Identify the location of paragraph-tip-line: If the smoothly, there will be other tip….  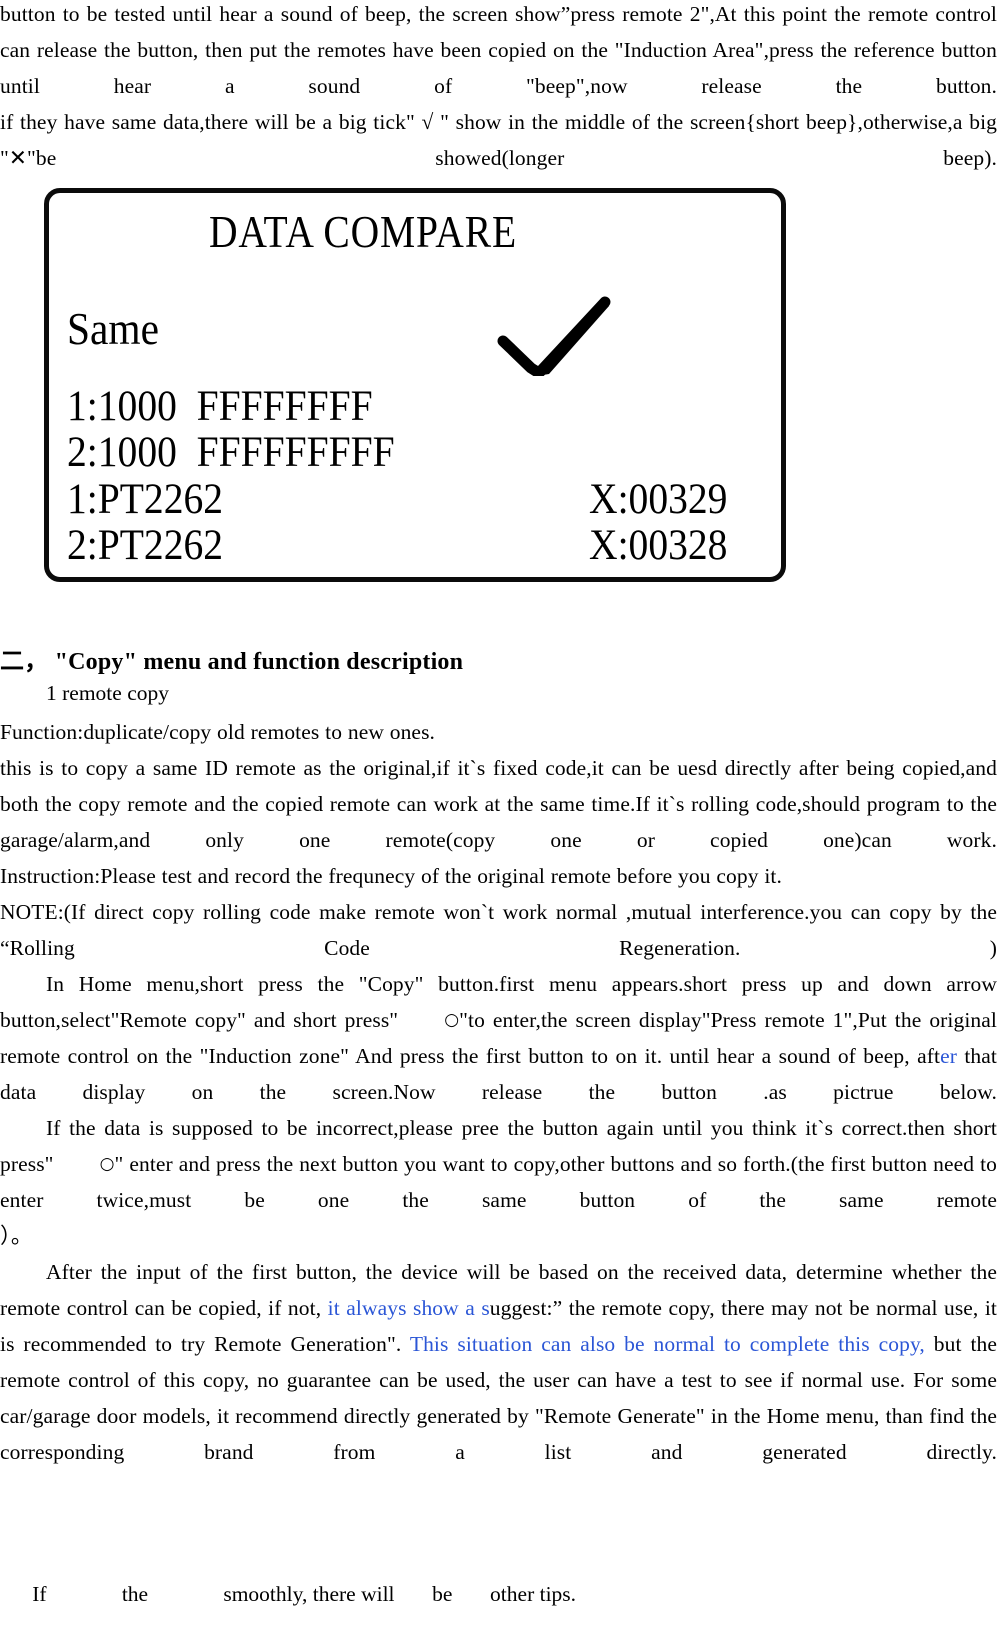
(288, 1594).